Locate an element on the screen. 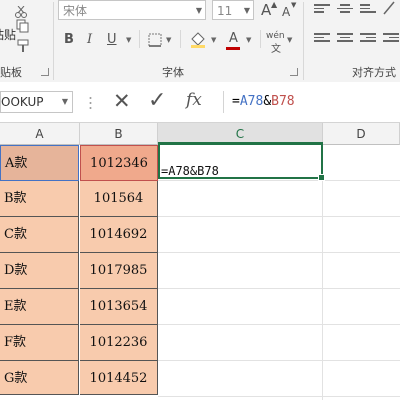  align-center-icon is located at coordinates (345, 39).